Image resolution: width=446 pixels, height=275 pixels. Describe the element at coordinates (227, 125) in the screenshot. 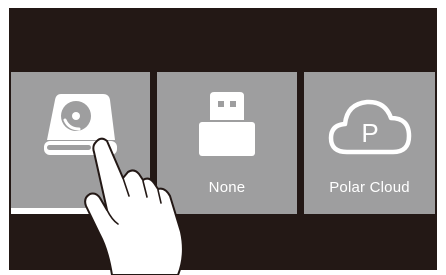

I see `usb-drive-icon` at that location.